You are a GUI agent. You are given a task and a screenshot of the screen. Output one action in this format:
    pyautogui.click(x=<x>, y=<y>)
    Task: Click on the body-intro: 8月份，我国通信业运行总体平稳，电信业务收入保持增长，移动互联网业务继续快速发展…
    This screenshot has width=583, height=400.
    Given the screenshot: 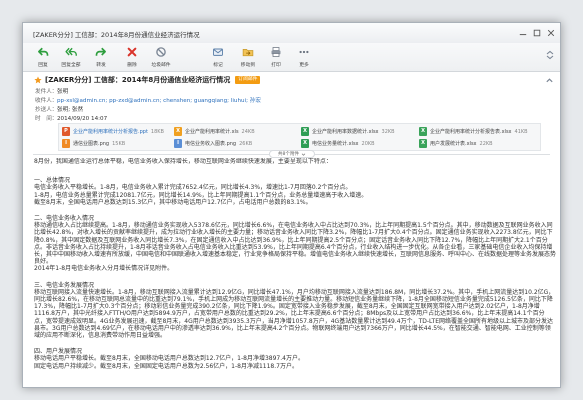 What is the action you would take?
    pyautogui.click(x=183, y=161)
    